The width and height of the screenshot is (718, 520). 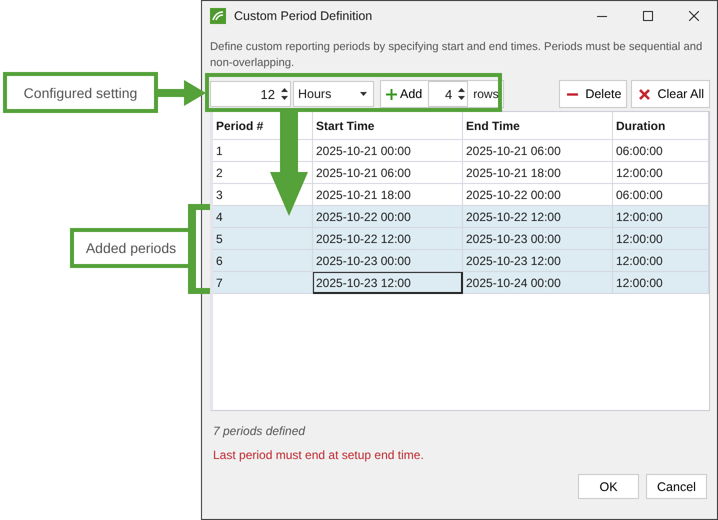 What do you see at coordinates (387, 151) in the screenshot?
I see `table-cell: 2025-10-21 00:00` at bounding box center [387, 151].